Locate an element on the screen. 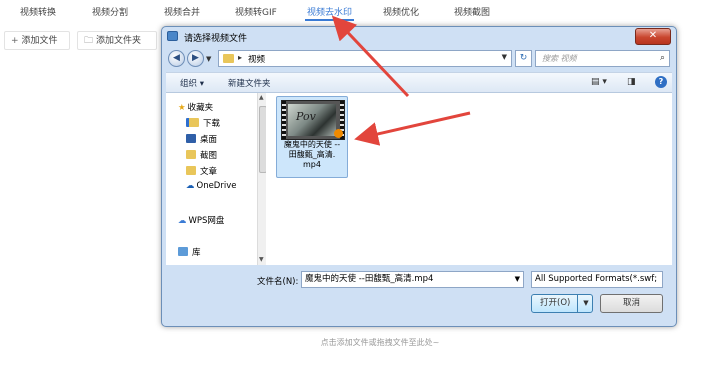 The image size is (720, 365). open-button-label: 打开(O) is located at coordinates (555, 303).